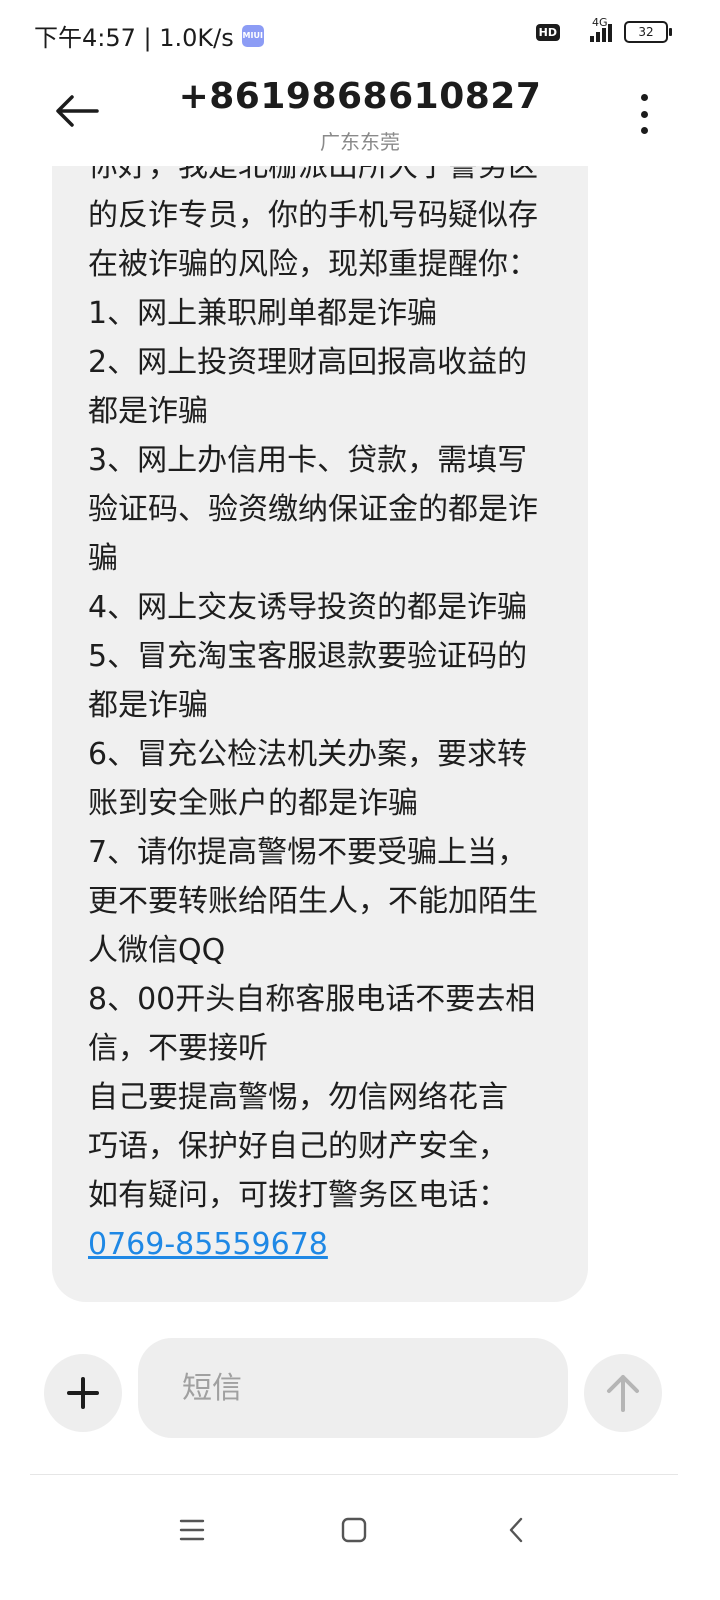 The image size is (720, 1600). What do you see at coordinates (263, 313) in the screenshot?
I see `message-line: 1、网上兼职刷单都是诈骗` at bounding box center [263, 313].